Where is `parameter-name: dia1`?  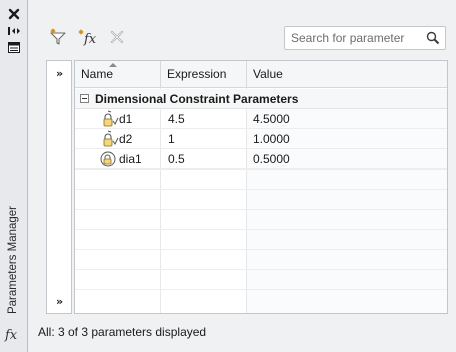
parameter-name: dia1 is located at coordinates (130, 159).